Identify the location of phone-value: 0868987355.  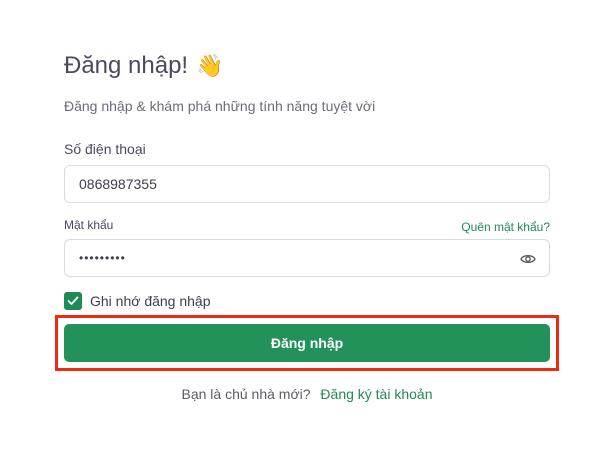
(118, 184).